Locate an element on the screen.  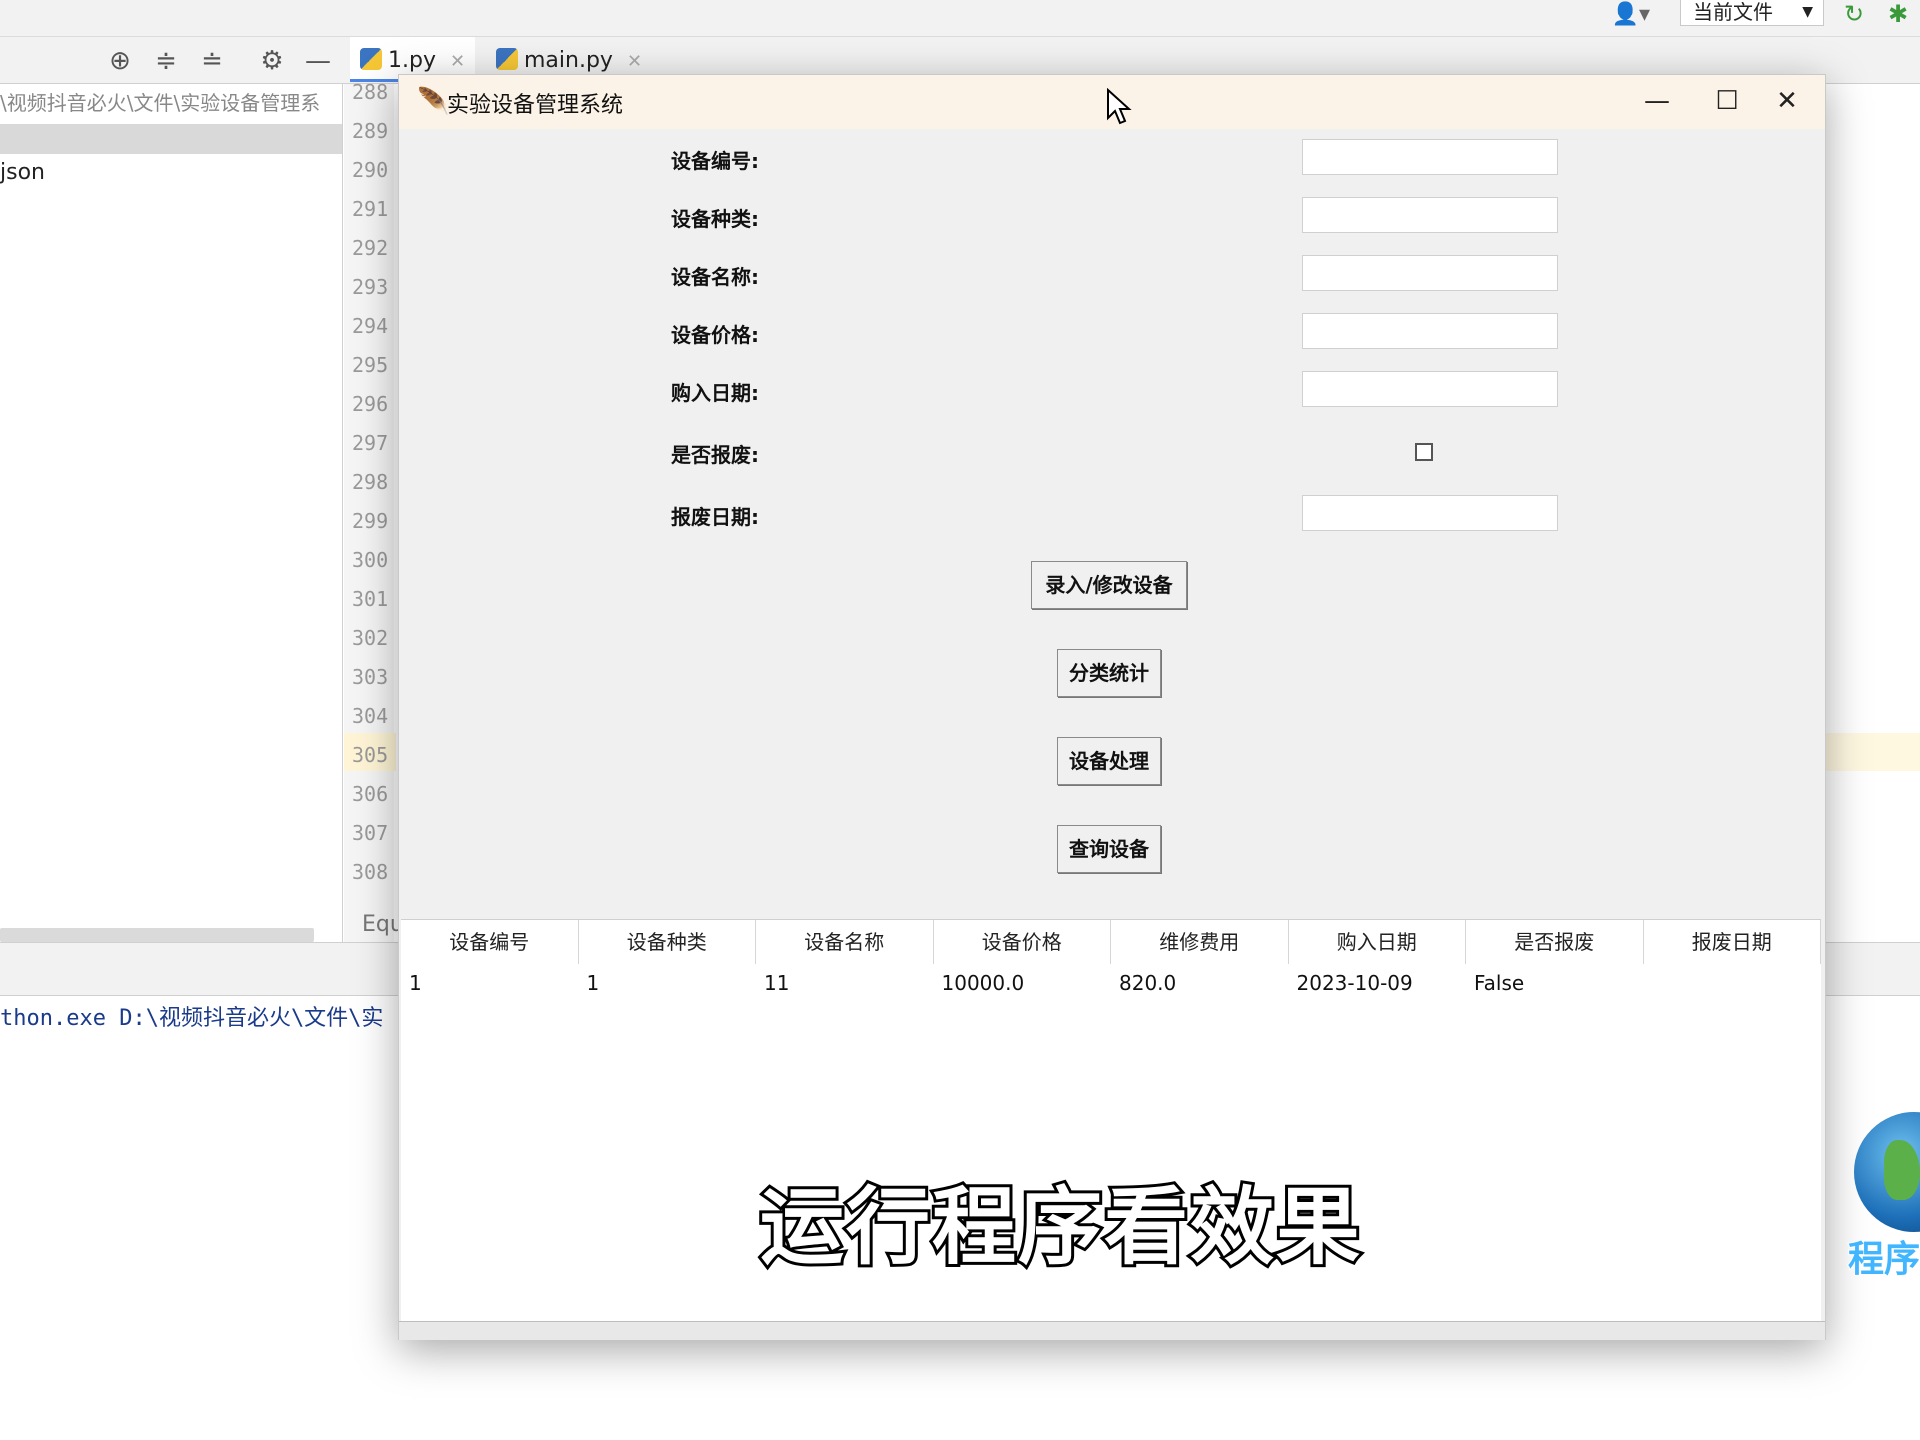
line-number: 301 is located at coordinates (370, 599).